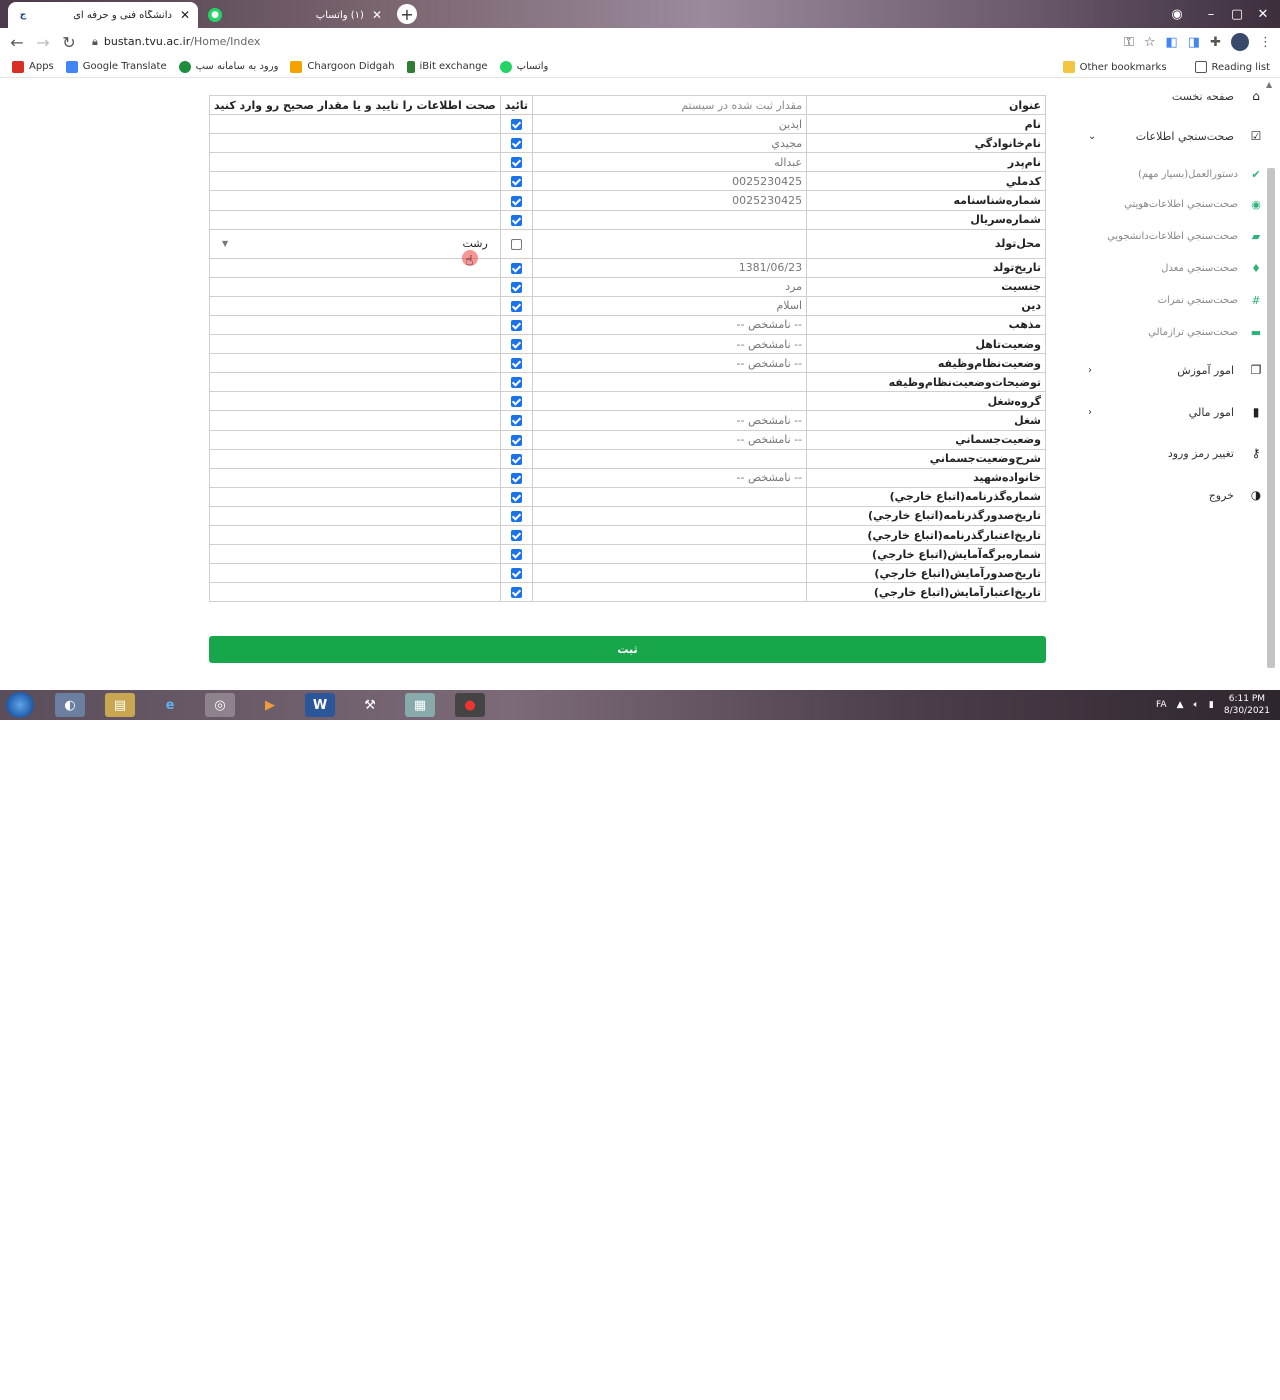  I want to click on sidebar-item-10: ⚷ تغيير رمز ورود, so click(1173, 453).